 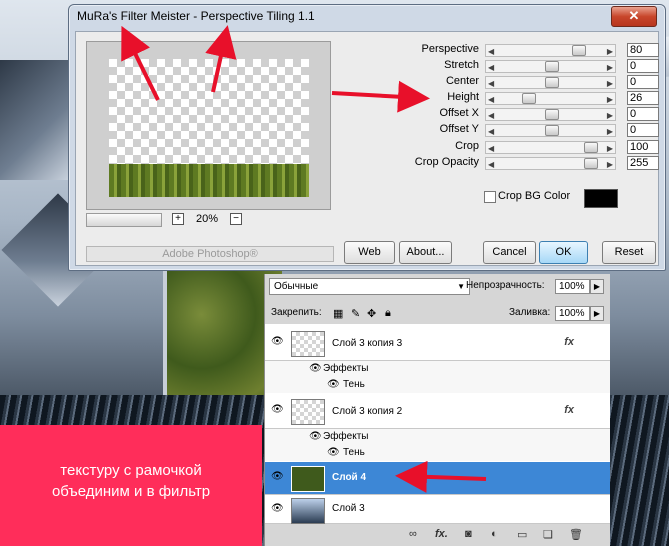 What do you see at coordinates (643, 50) in the screenshot?
I see `param-value-field: 80` at bounding box center [643, 50].